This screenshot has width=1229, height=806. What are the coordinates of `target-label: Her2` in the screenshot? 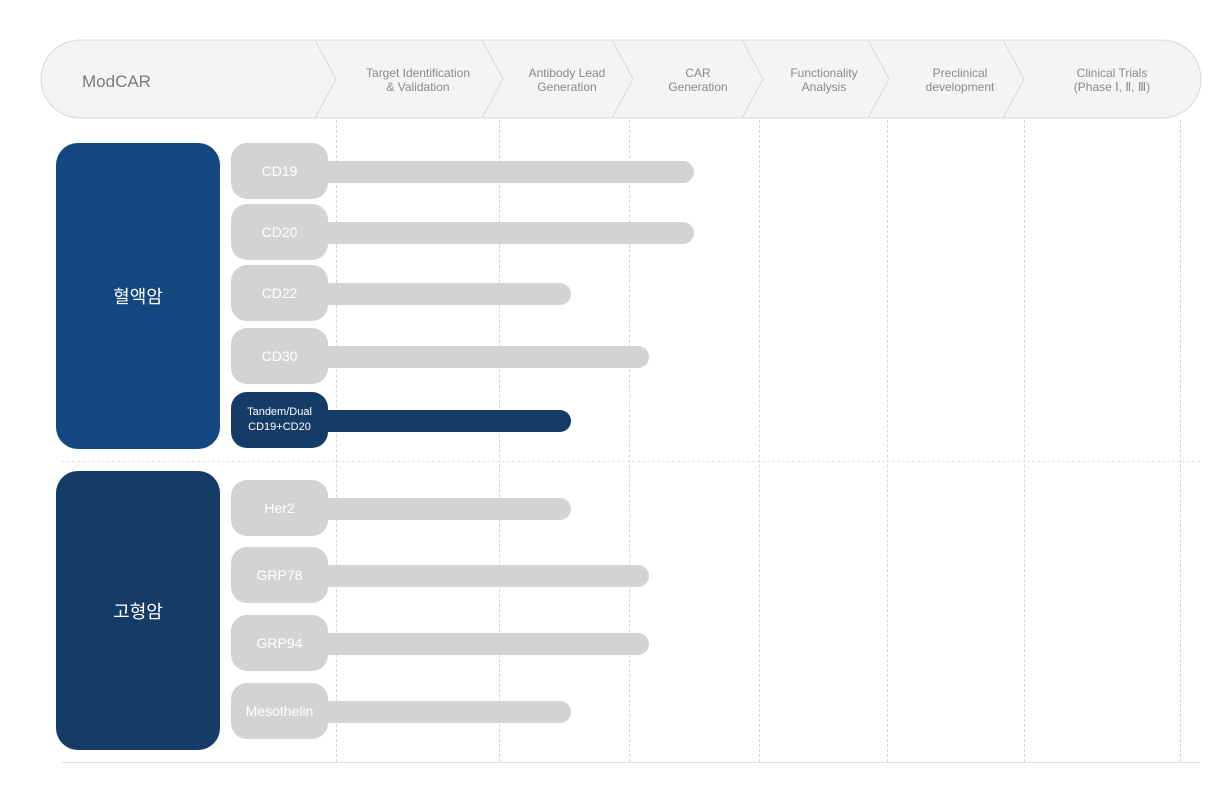 It's located at (279, 508).